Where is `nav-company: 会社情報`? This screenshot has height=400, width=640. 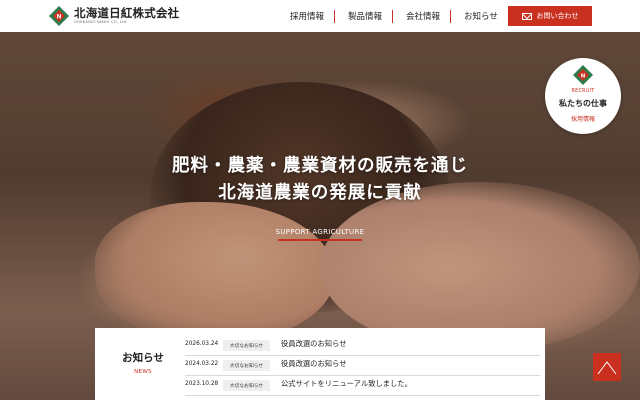 nav-company: 会社情報 is located at coordinates (423, 16).